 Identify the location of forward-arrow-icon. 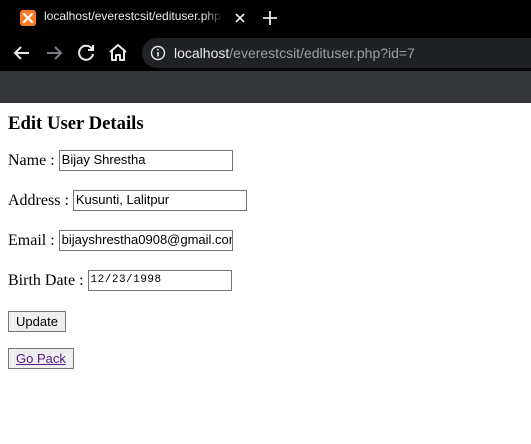
(54, 53).